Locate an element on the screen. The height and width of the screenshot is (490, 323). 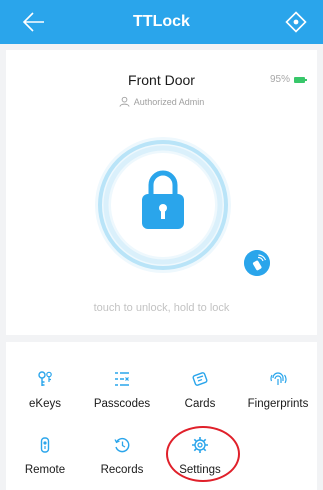
battery-icon is located at coordinates (300, 79).